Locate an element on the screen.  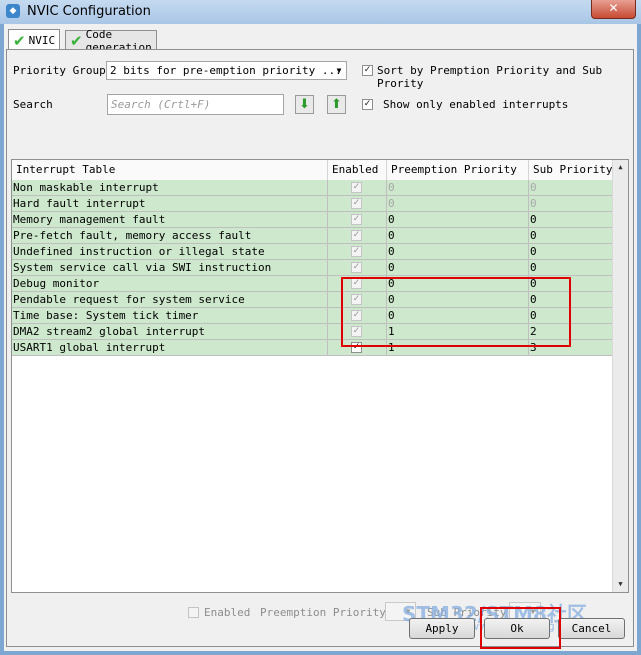
chevron-down-icon: ▼ is located at coordinates (339, 70).